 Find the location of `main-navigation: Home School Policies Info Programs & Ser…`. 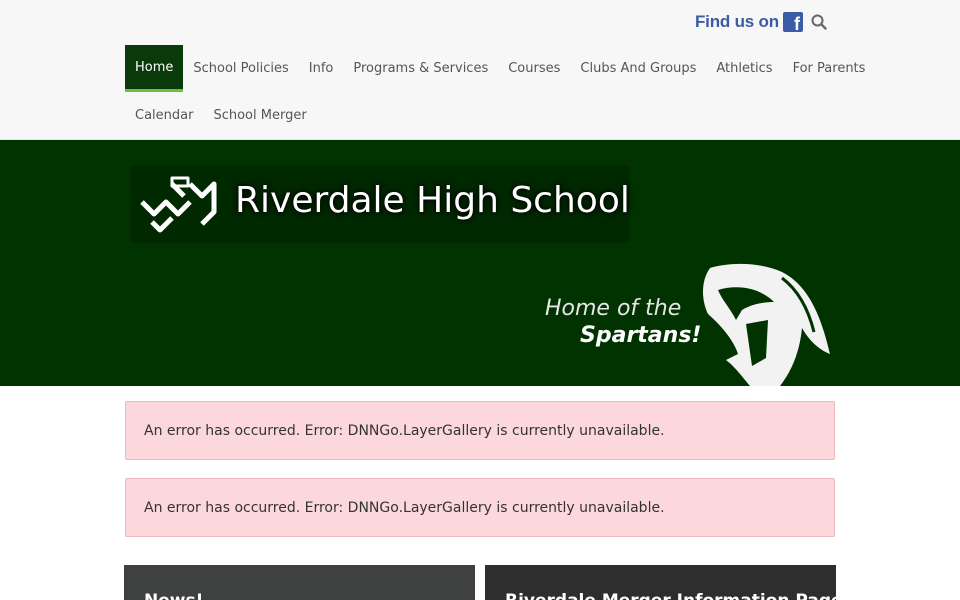

main-navigation: Home School Policies Info Programs & Ser… is located at coordinates (495, 92).